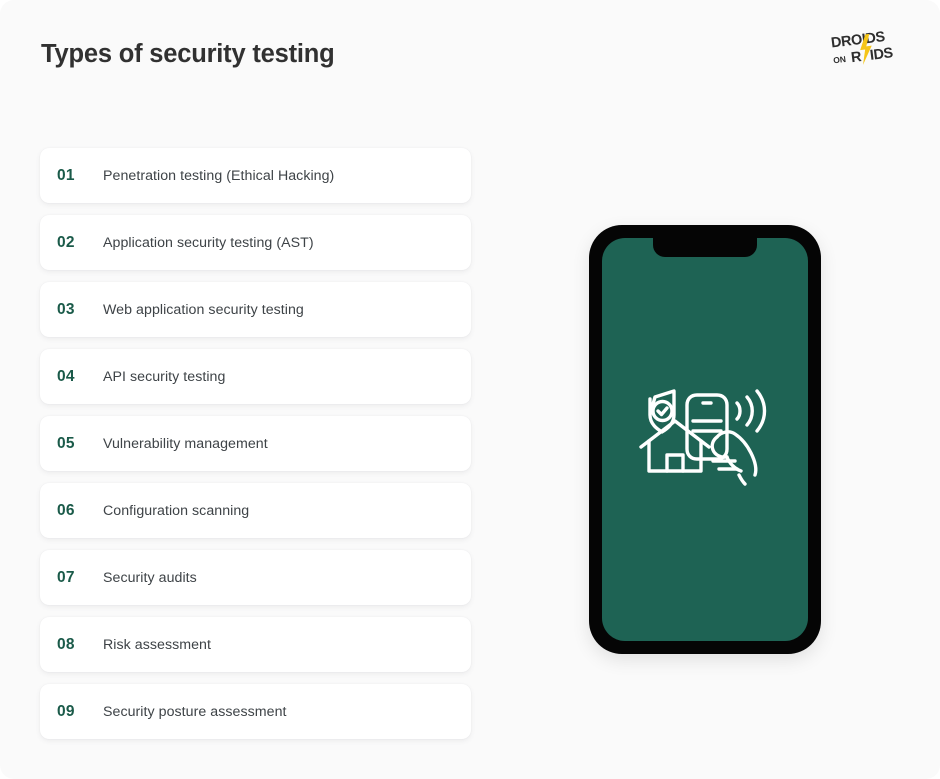 The width and height of the screenshot is (940, 779). I want to click on list-item-label: Vulnerability management, so click(185, 443).